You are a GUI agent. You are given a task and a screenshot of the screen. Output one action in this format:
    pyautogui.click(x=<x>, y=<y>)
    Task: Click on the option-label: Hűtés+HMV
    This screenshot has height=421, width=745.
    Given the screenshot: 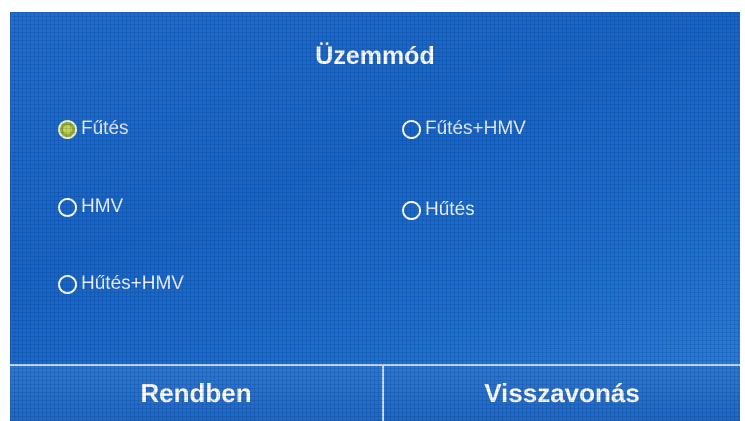 What is the action you would take?
    pyautogui.click(x=132, y=283)
    